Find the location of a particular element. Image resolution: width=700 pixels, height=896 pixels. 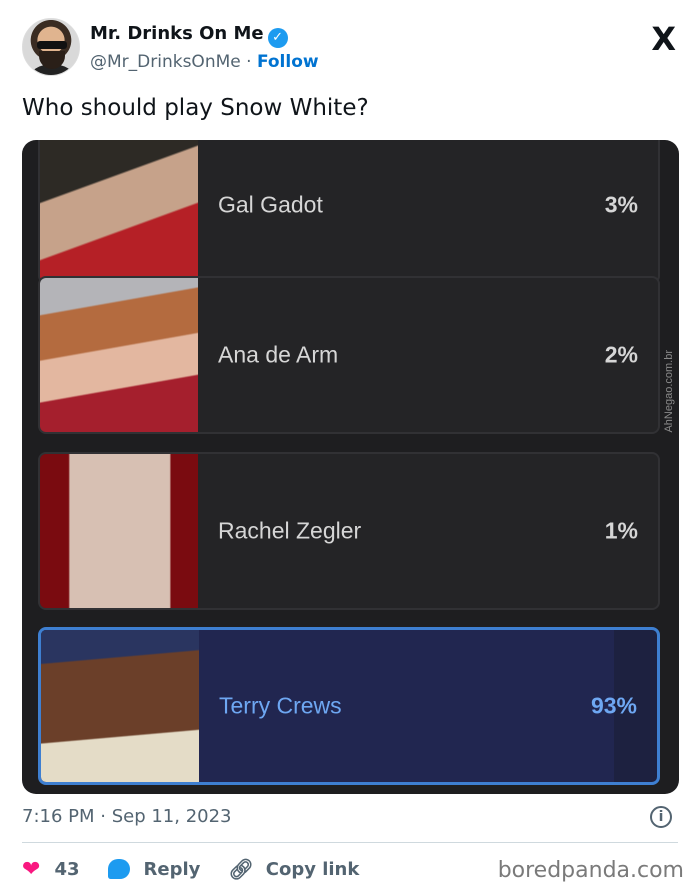

copy-link-label: Copy link is located at coordinates (312, 869).